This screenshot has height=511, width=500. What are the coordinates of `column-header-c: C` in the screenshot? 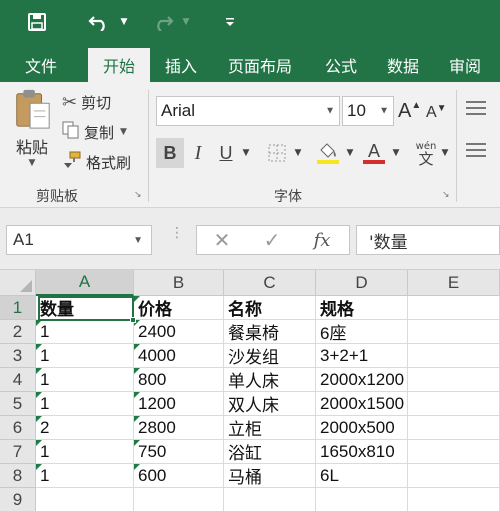 It's located at (270, 283).